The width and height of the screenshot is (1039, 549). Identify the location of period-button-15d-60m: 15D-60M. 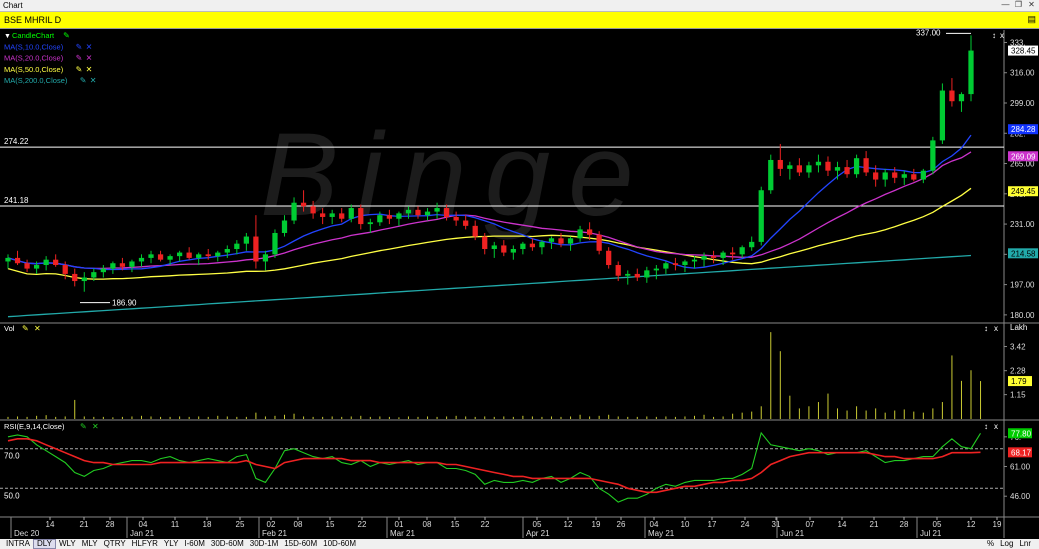
(300, 544).